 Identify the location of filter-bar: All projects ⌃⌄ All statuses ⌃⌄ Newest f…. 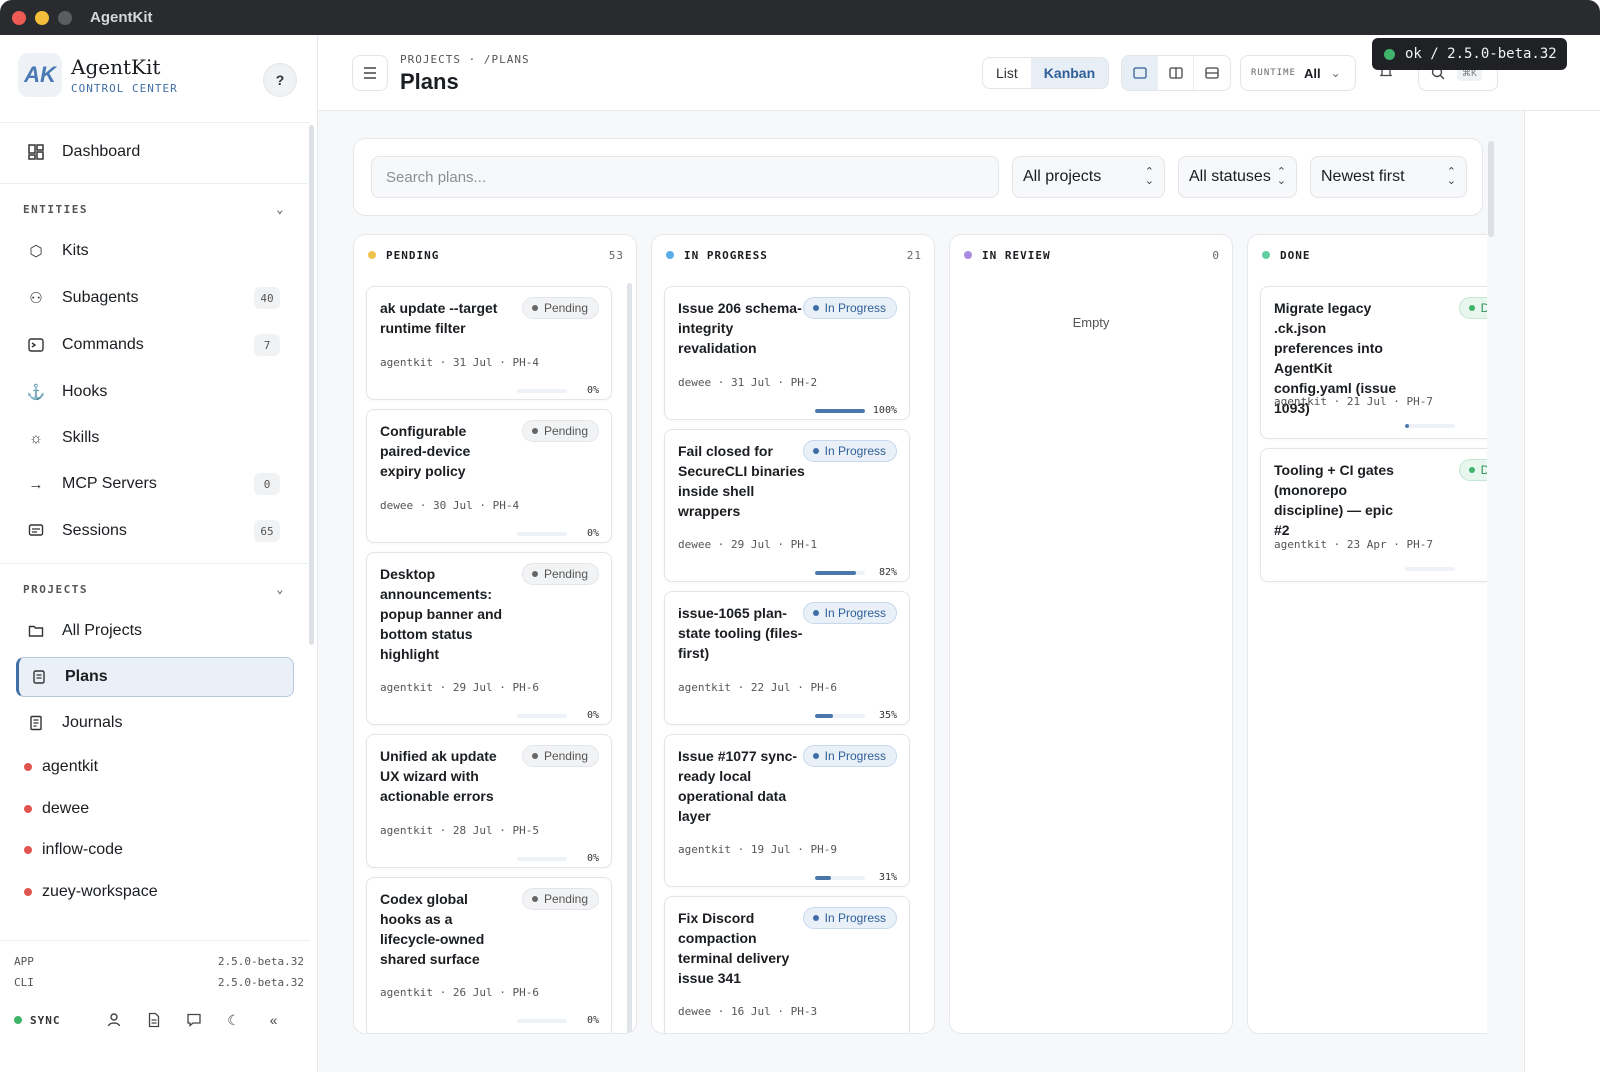
(918, 177).